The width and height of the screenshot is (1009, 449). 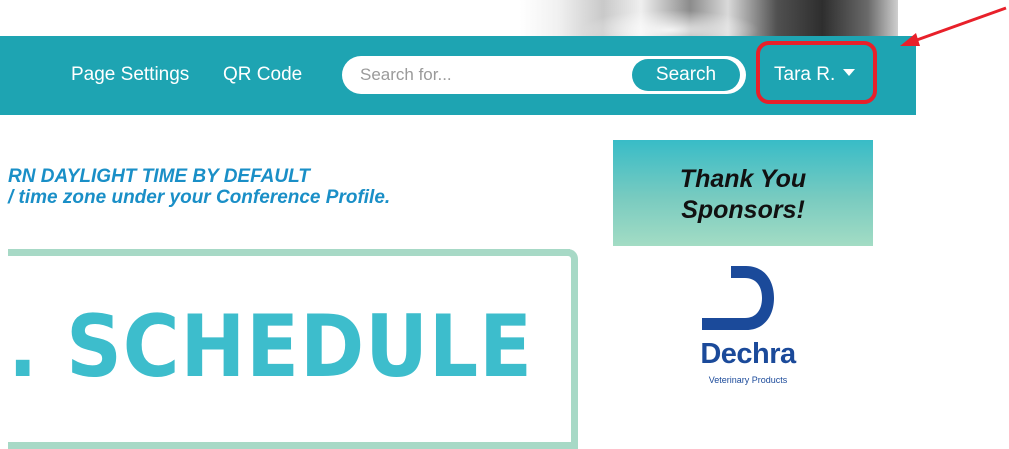 I want to click on timezone-notice-line-1: RN DAYLIGHT TIME BY DEFAULT, so click(x=159, y=176).